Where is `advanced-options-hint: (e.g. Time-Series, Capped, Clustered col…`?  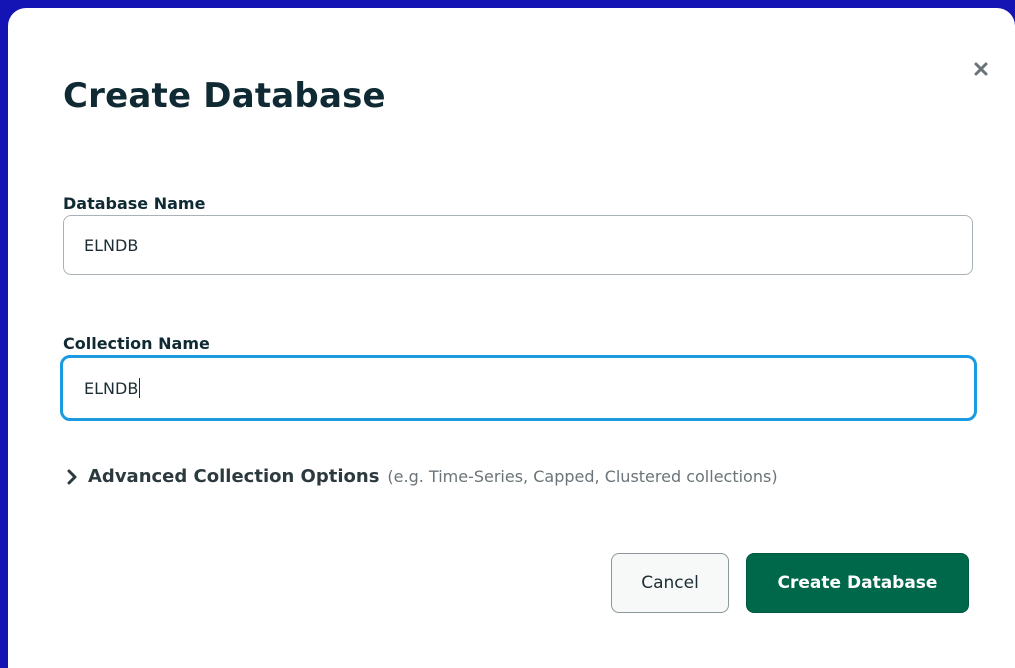
advanced-options-hint: (e.g. Time-Series, Capped, Clustered col… is located at coordinates (582, 476).